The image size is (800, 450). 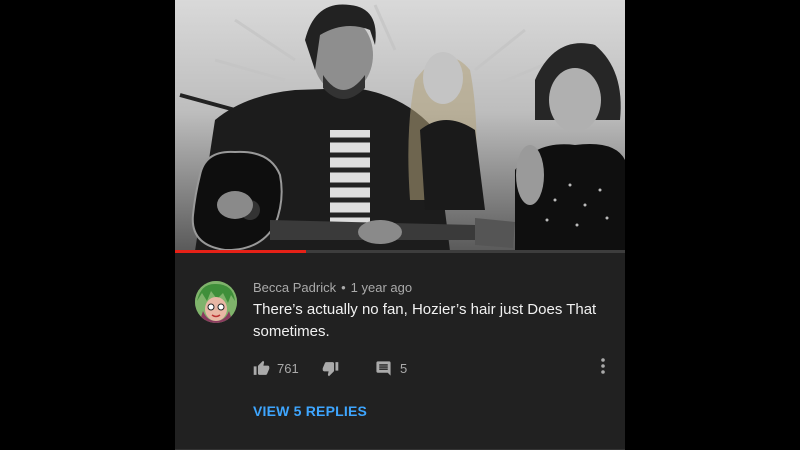 What do you see at coordinates (404, 368) in the screenshot?
I see `reply-count: 5` at bounding box center [404, 368].